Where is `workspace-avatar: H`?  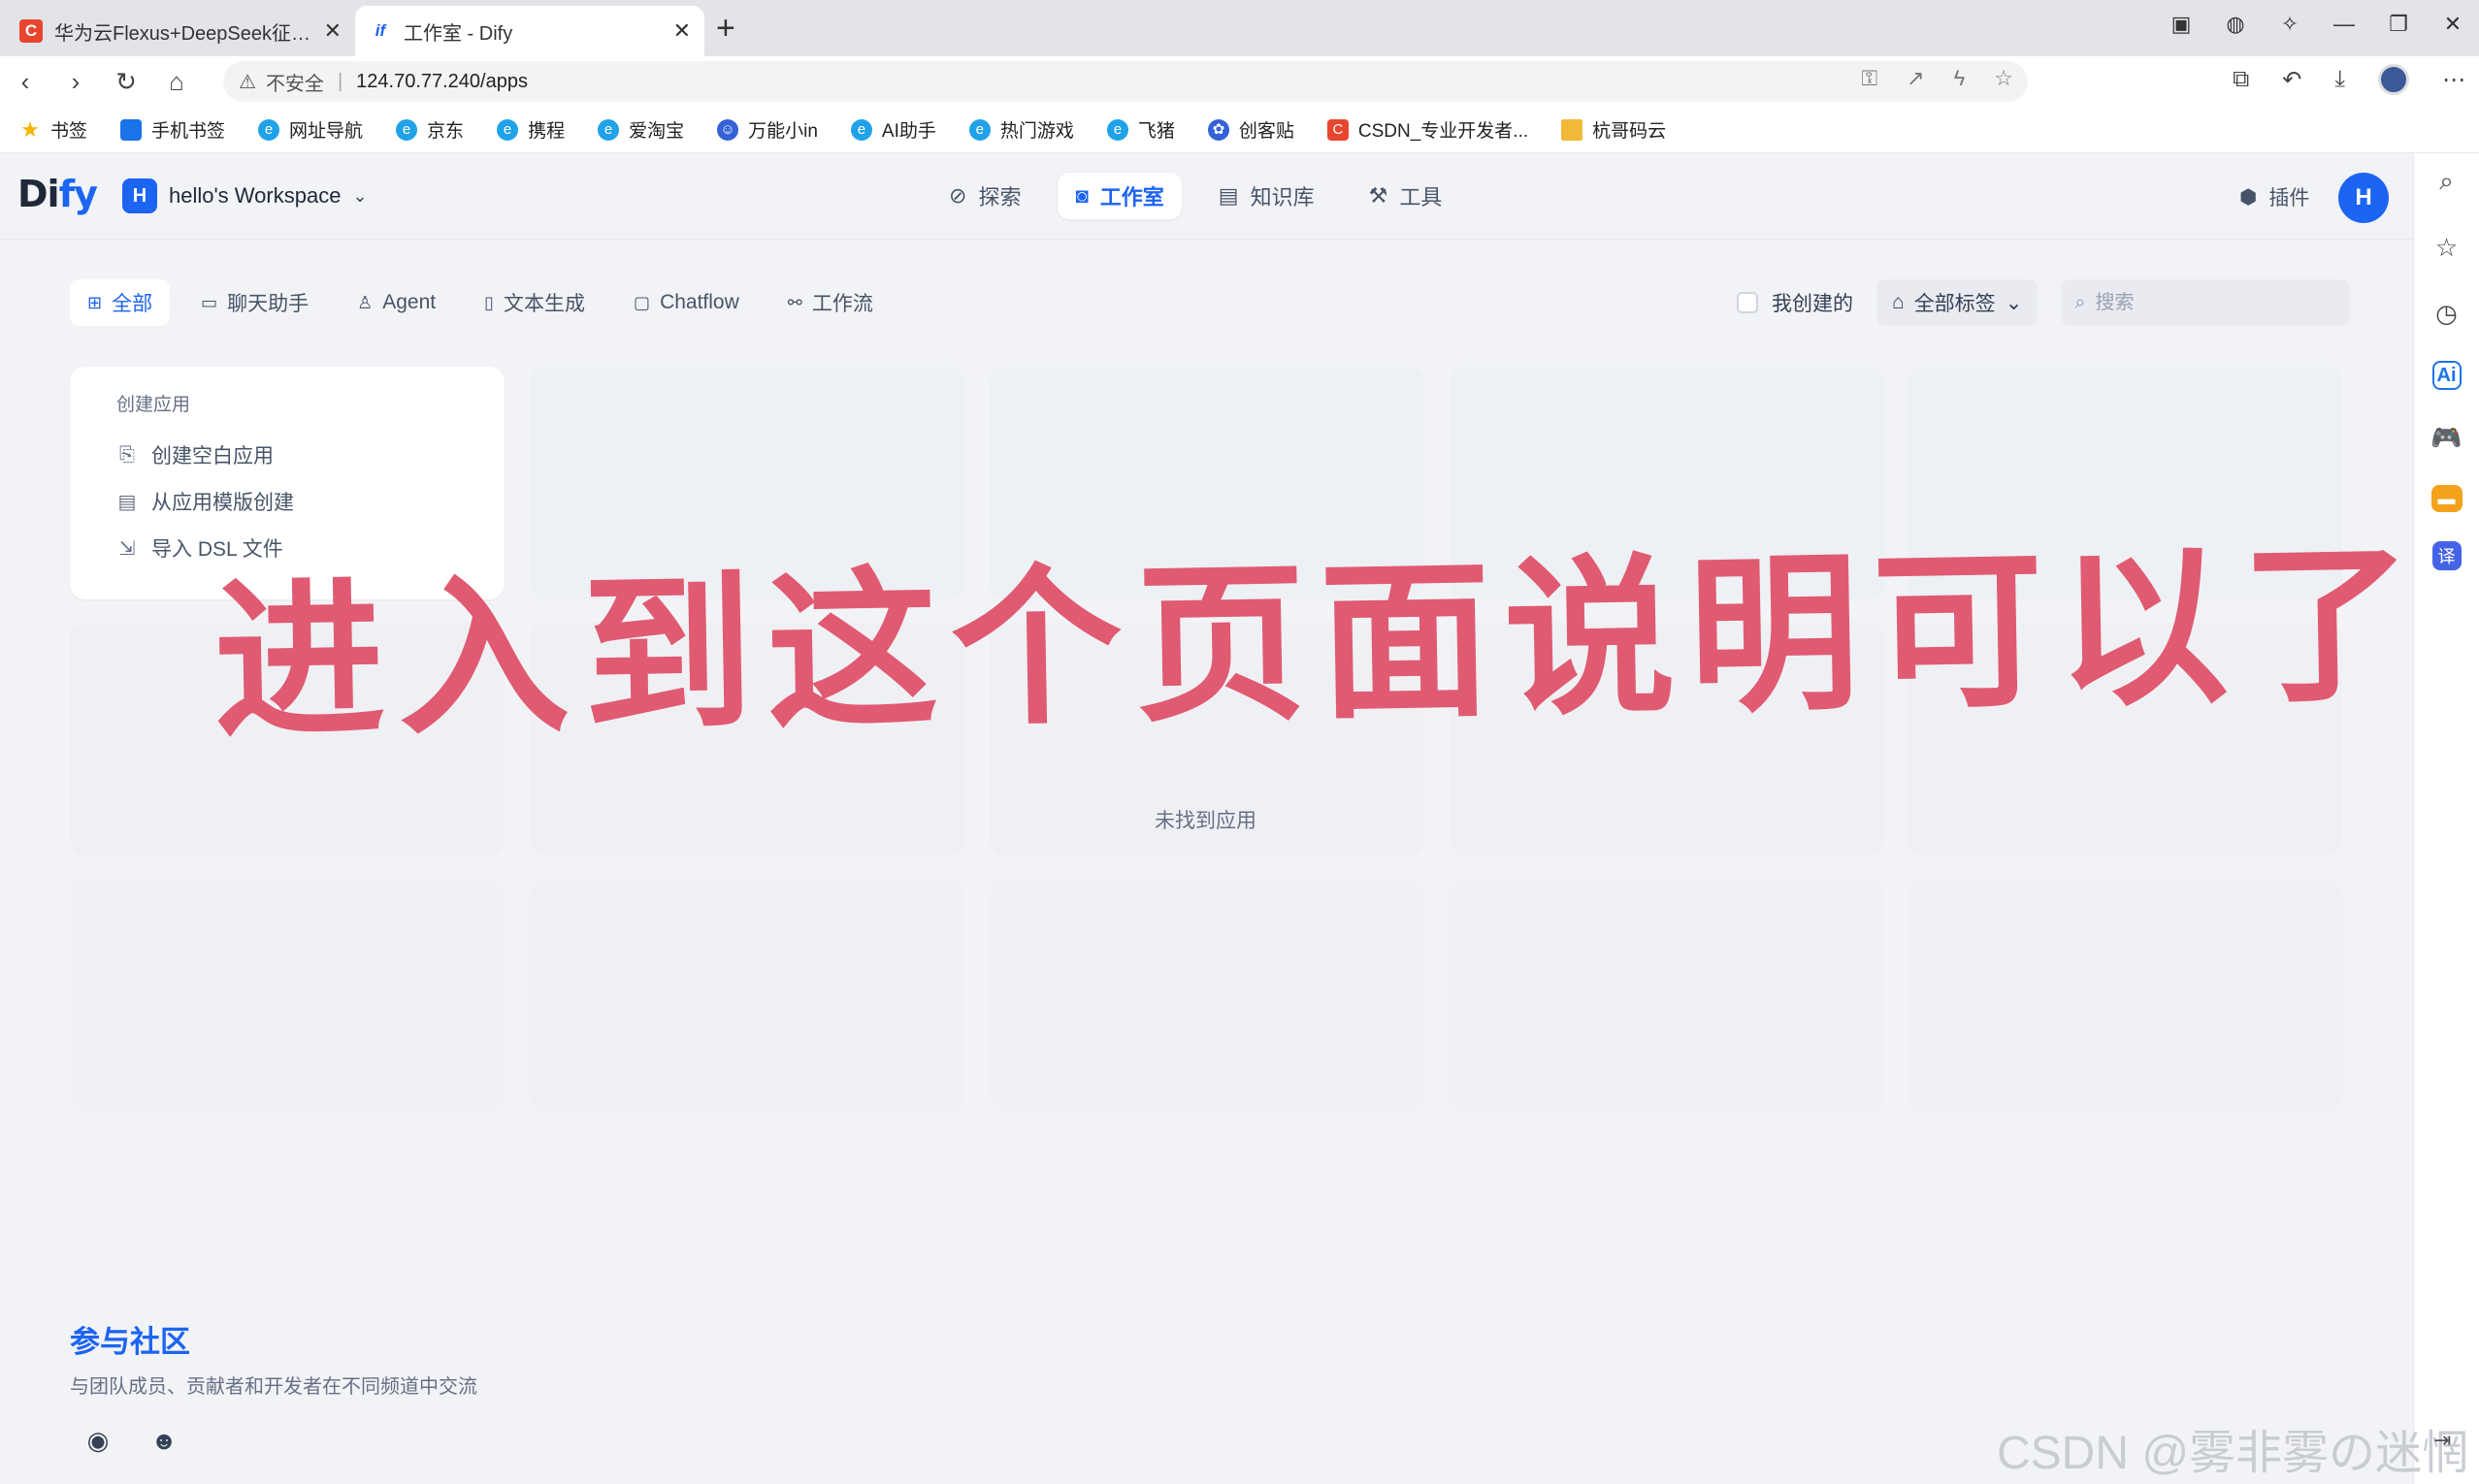
workspace-avatar: H is located at coordinates (139, 196).